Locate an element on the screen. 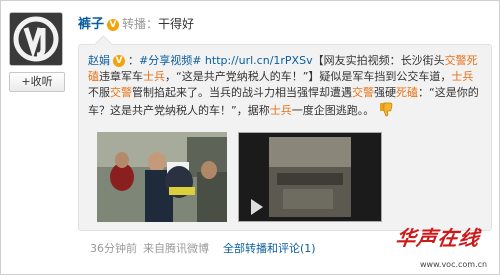 This screenshot has height=275, width=500. post-source: 来自腾讯微博 is located at coordinates (176, 248).